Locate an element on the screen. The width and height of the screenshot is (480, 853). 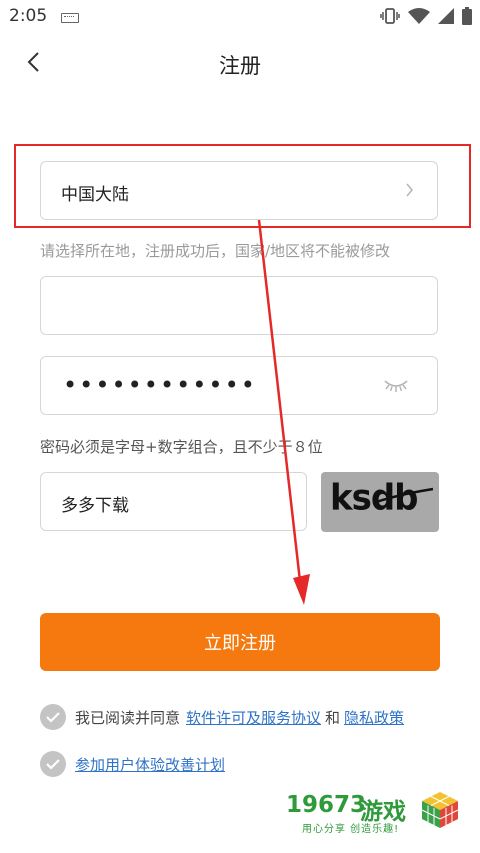
license-agreement-link: 软件许可及服务协议 is located at coordinates (253, 717).